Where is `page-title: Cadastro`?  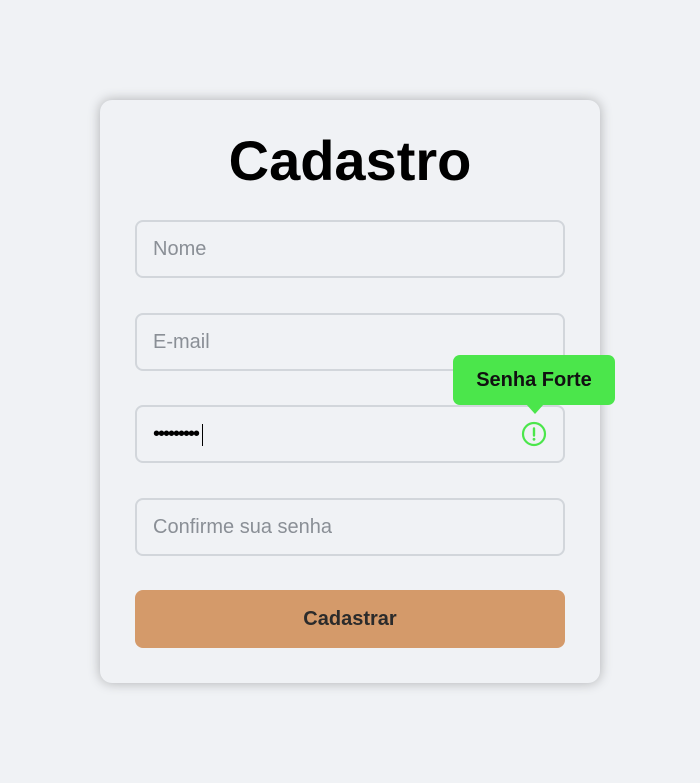
page-title: Cadastro is located at coordinates (350, 160).